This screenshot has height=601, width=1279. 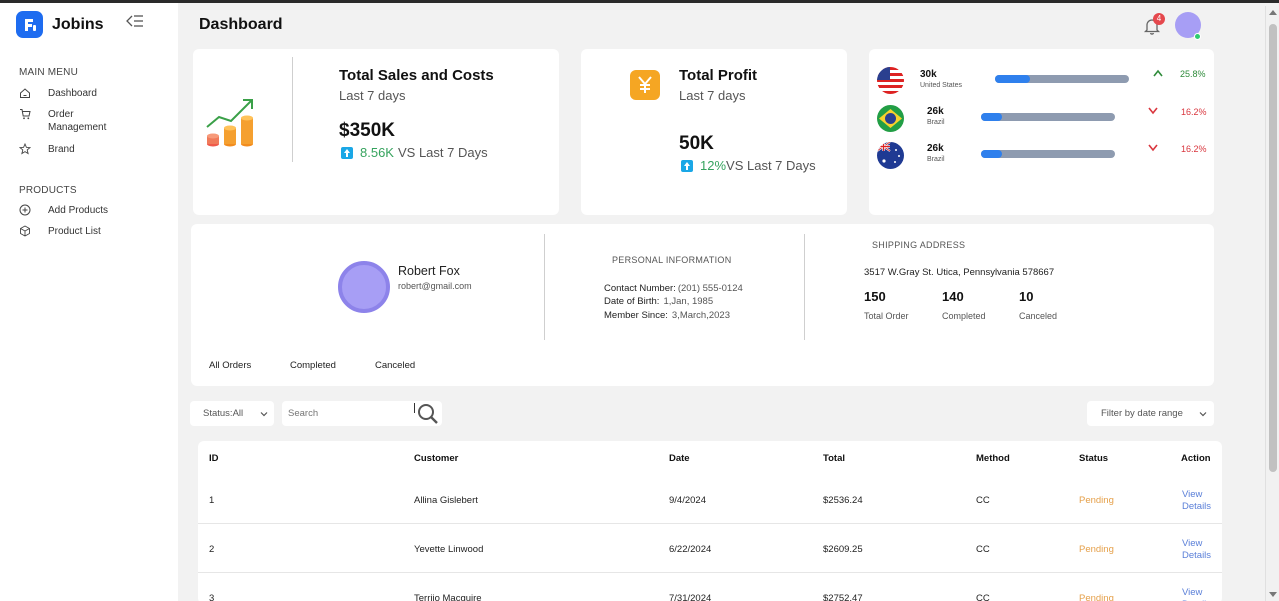 I want to click on sales-value: $350K, so click(x=367, y=130).